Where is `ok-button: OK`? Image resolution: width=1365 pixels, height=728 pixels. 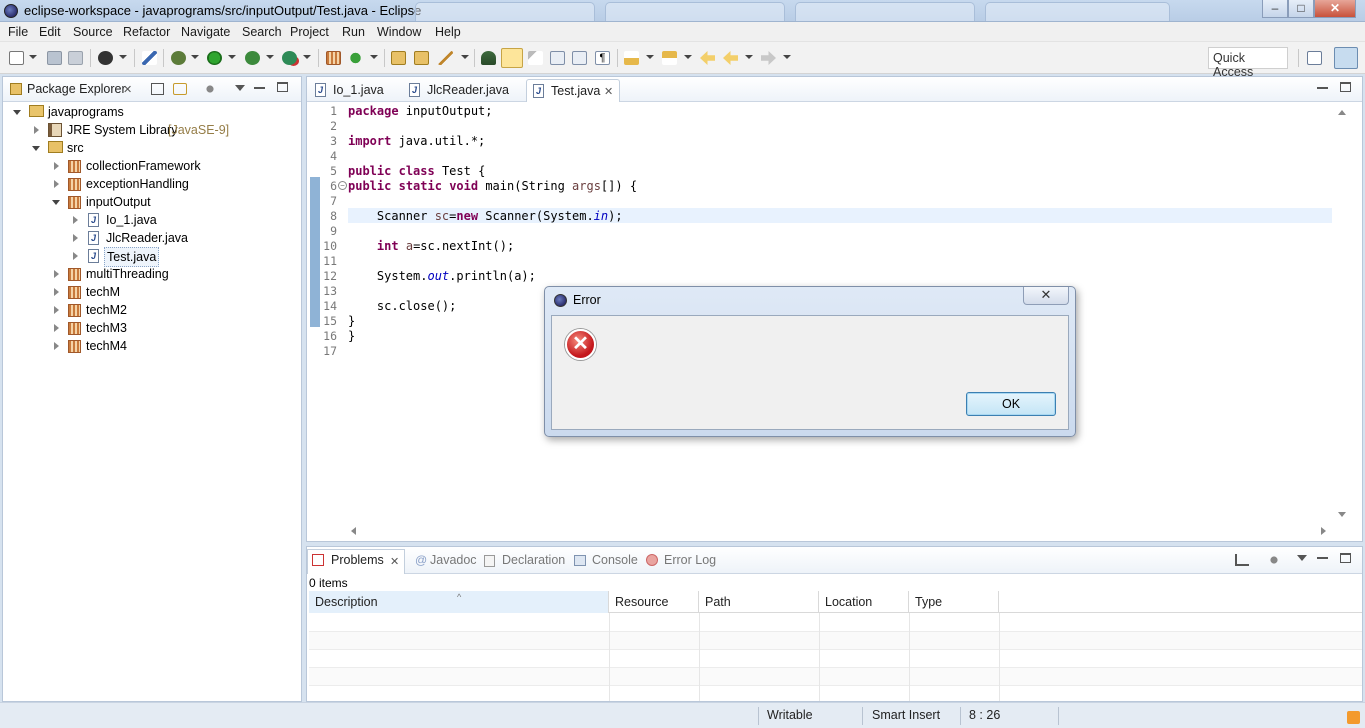 ok-button: OK is located at coordinates (1011, 404).